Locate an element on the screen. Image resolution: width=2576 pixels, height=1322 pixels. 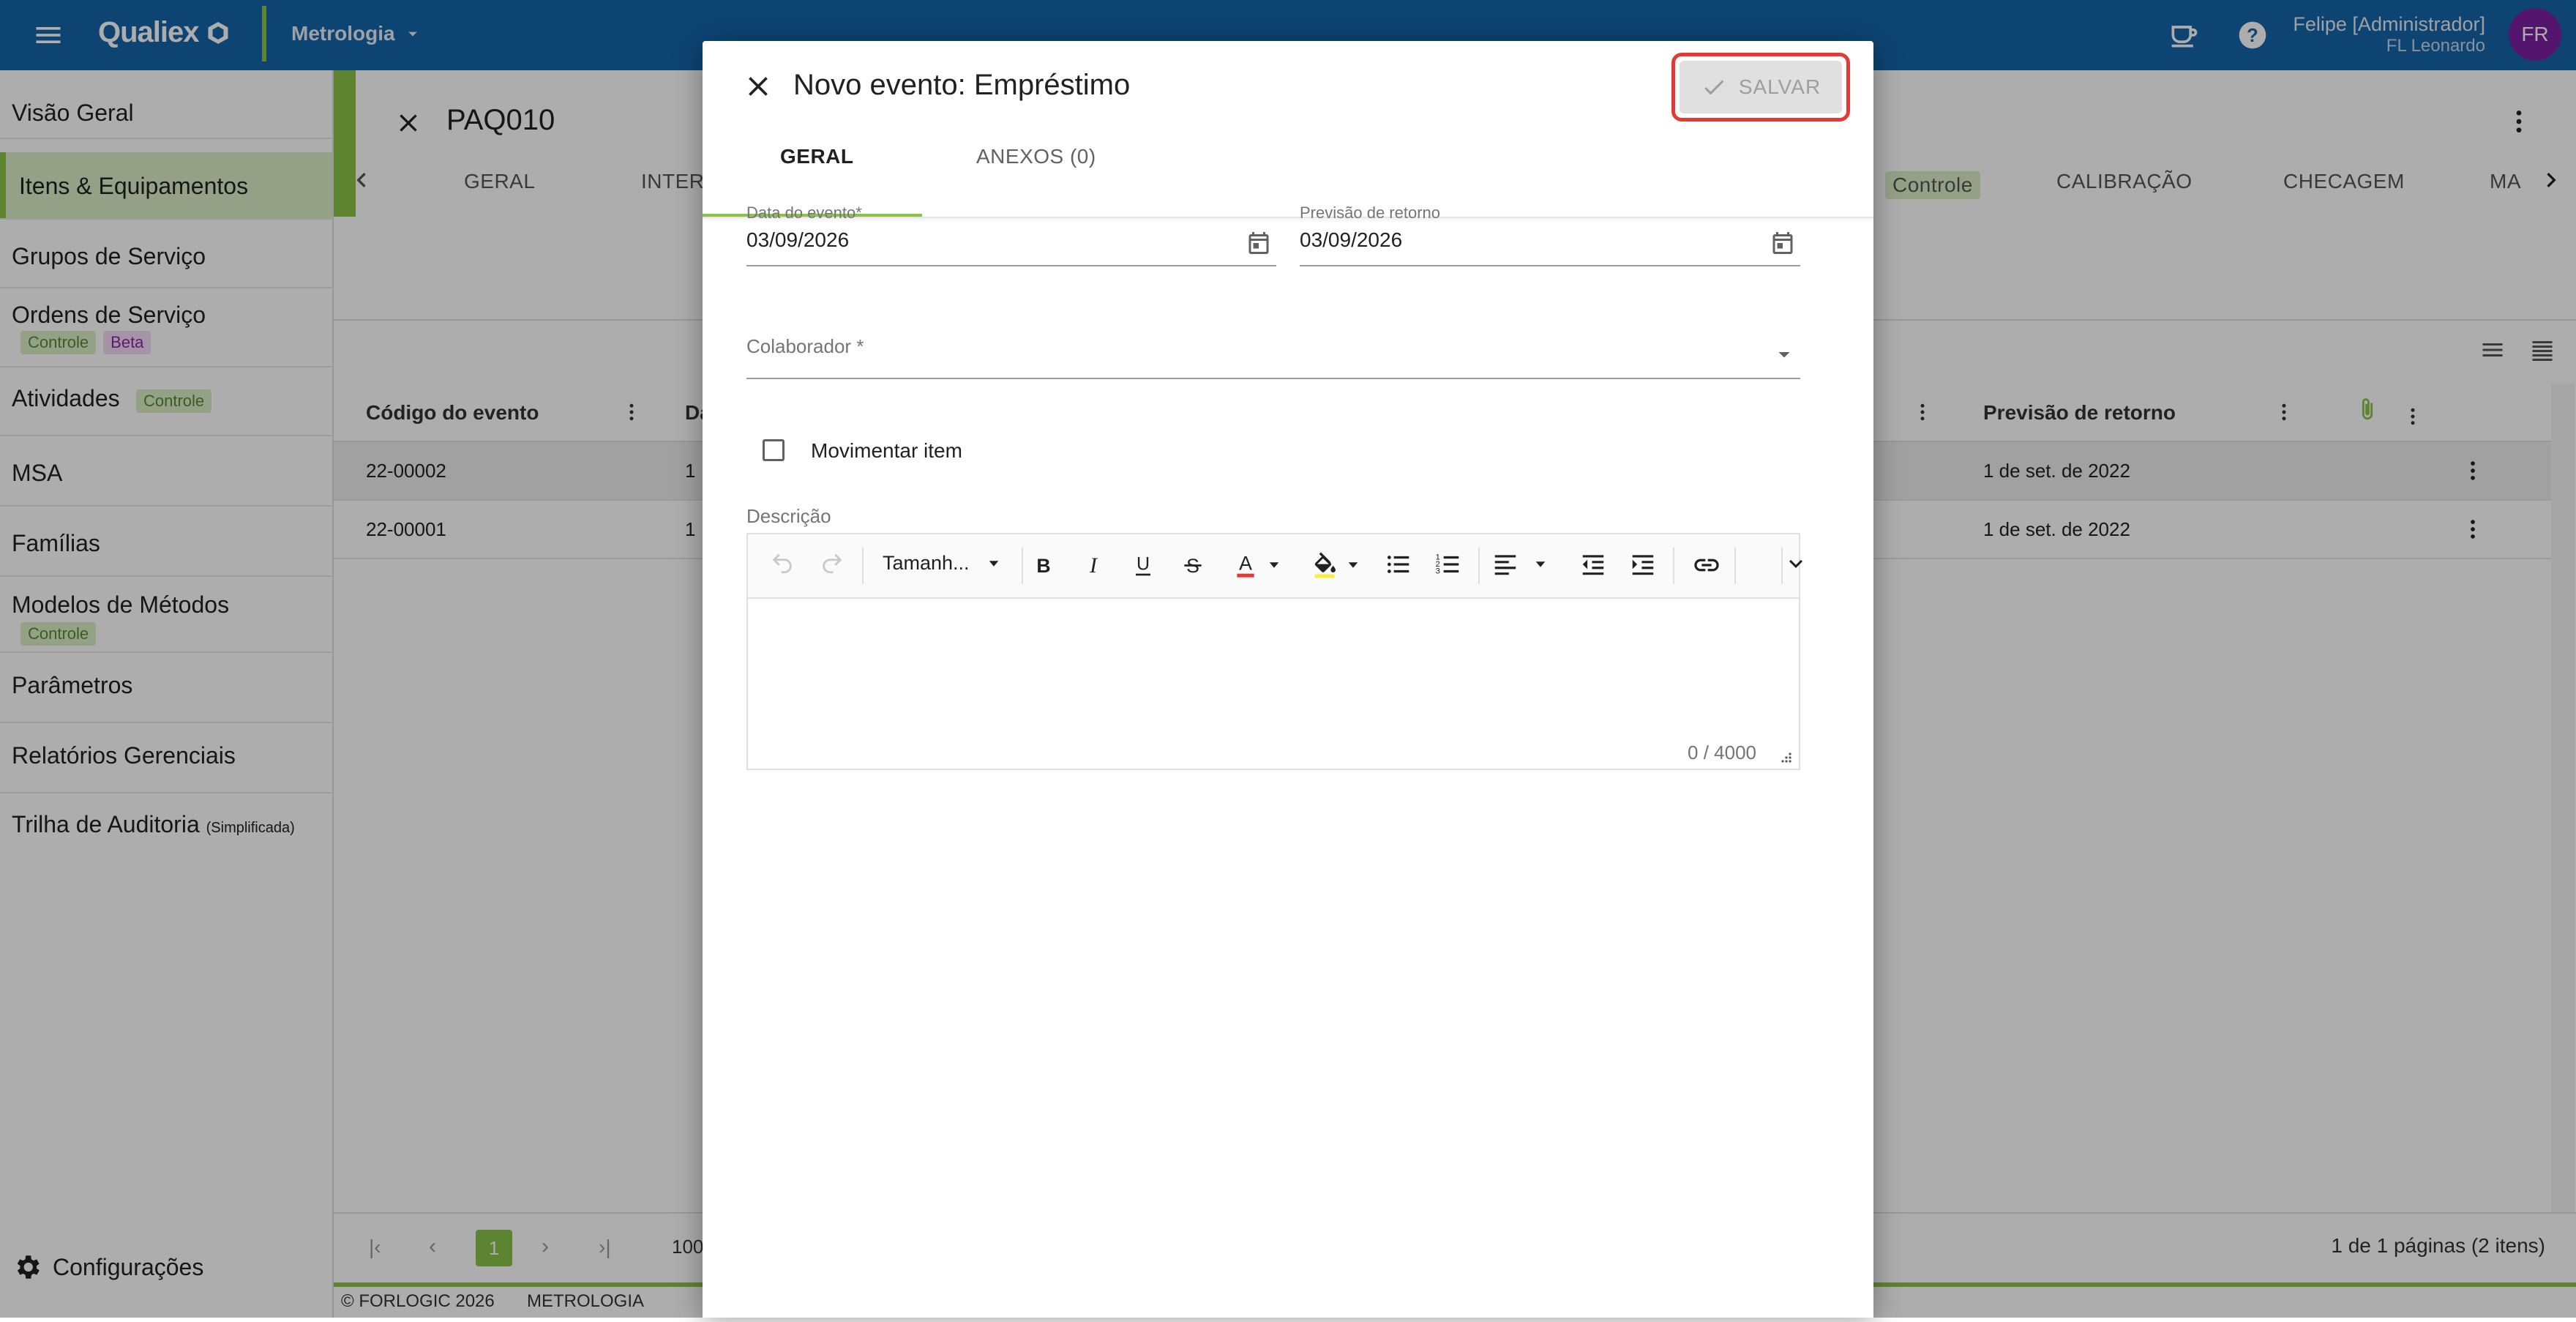
svg-text: A is located at coordinates (1245, 564).